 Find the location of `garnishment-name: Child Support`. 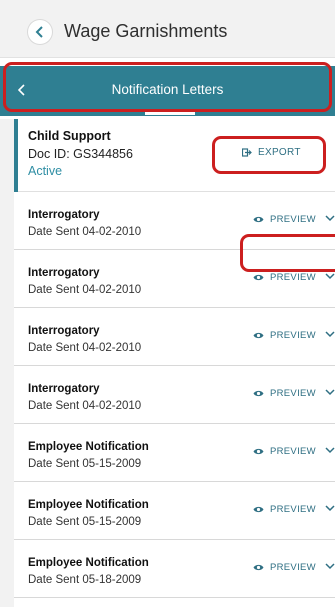

garnishment-name: Child Support is located at coordinates (69, 136).